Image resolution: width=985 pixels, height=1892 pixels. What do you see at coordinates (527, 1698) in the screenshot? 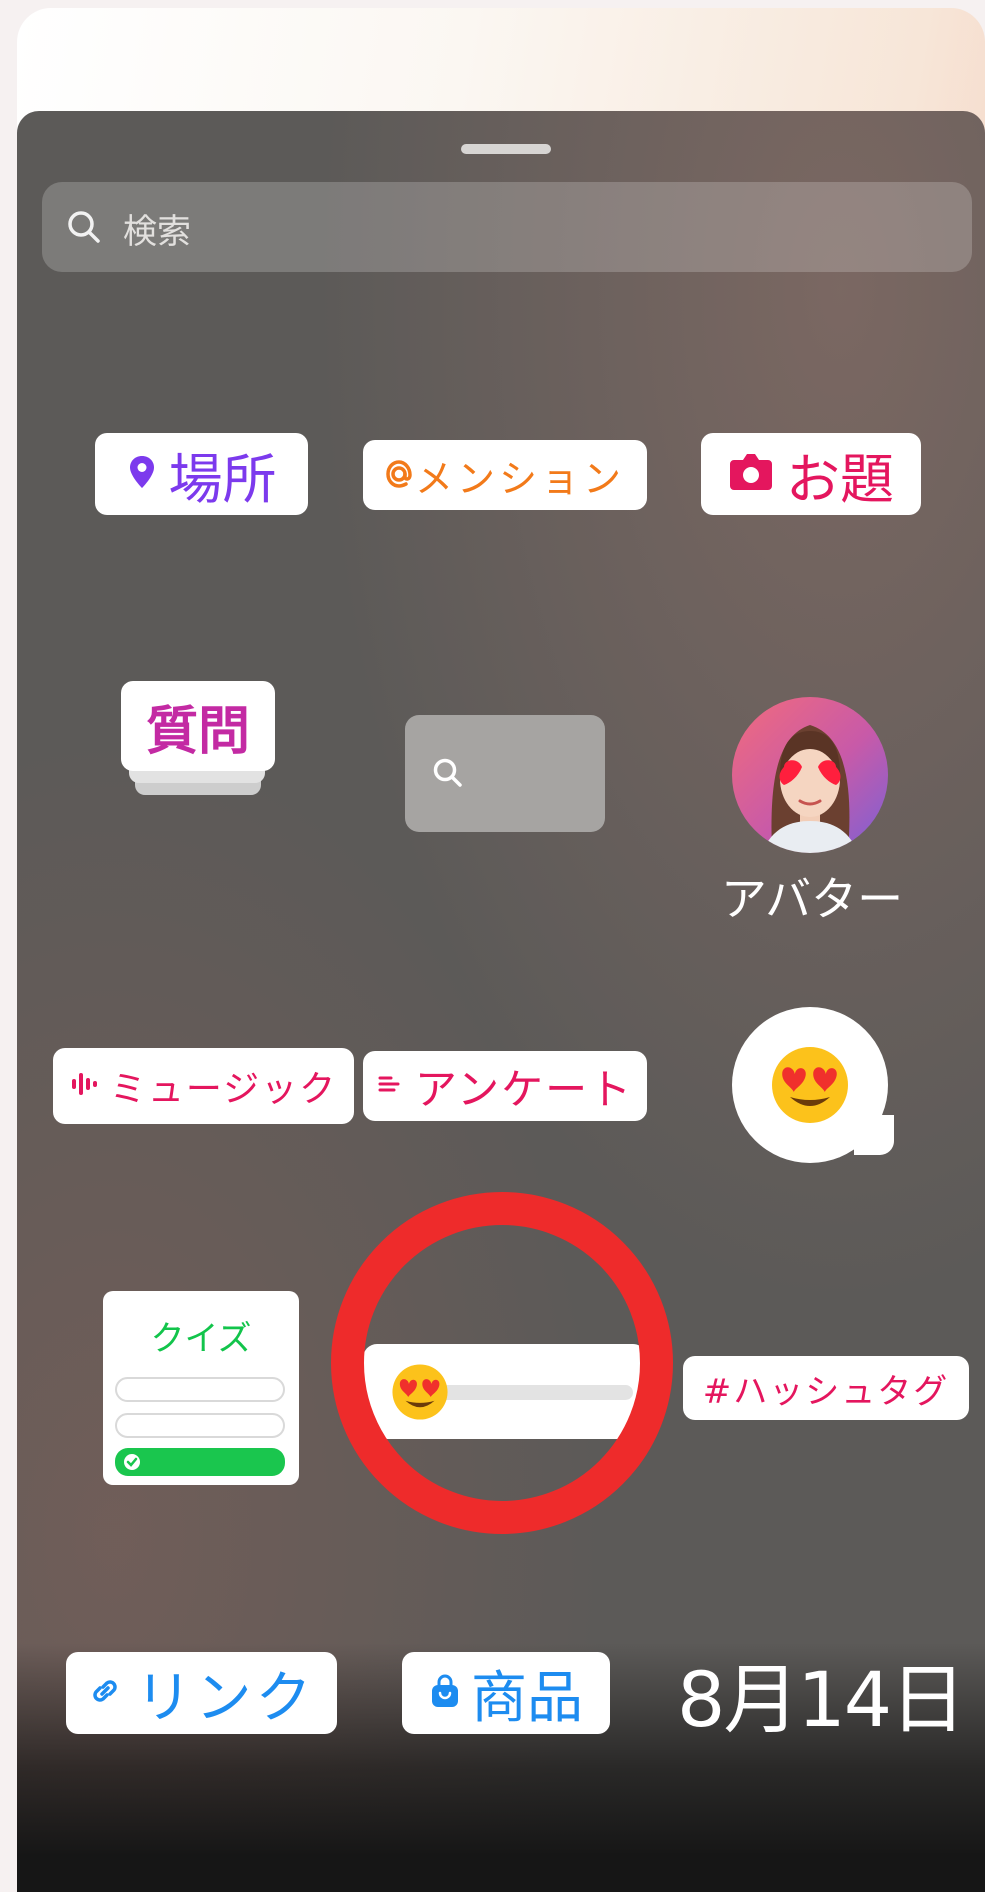
I see `product-sticker-label: 商品` at bounding box center [527, 1698].